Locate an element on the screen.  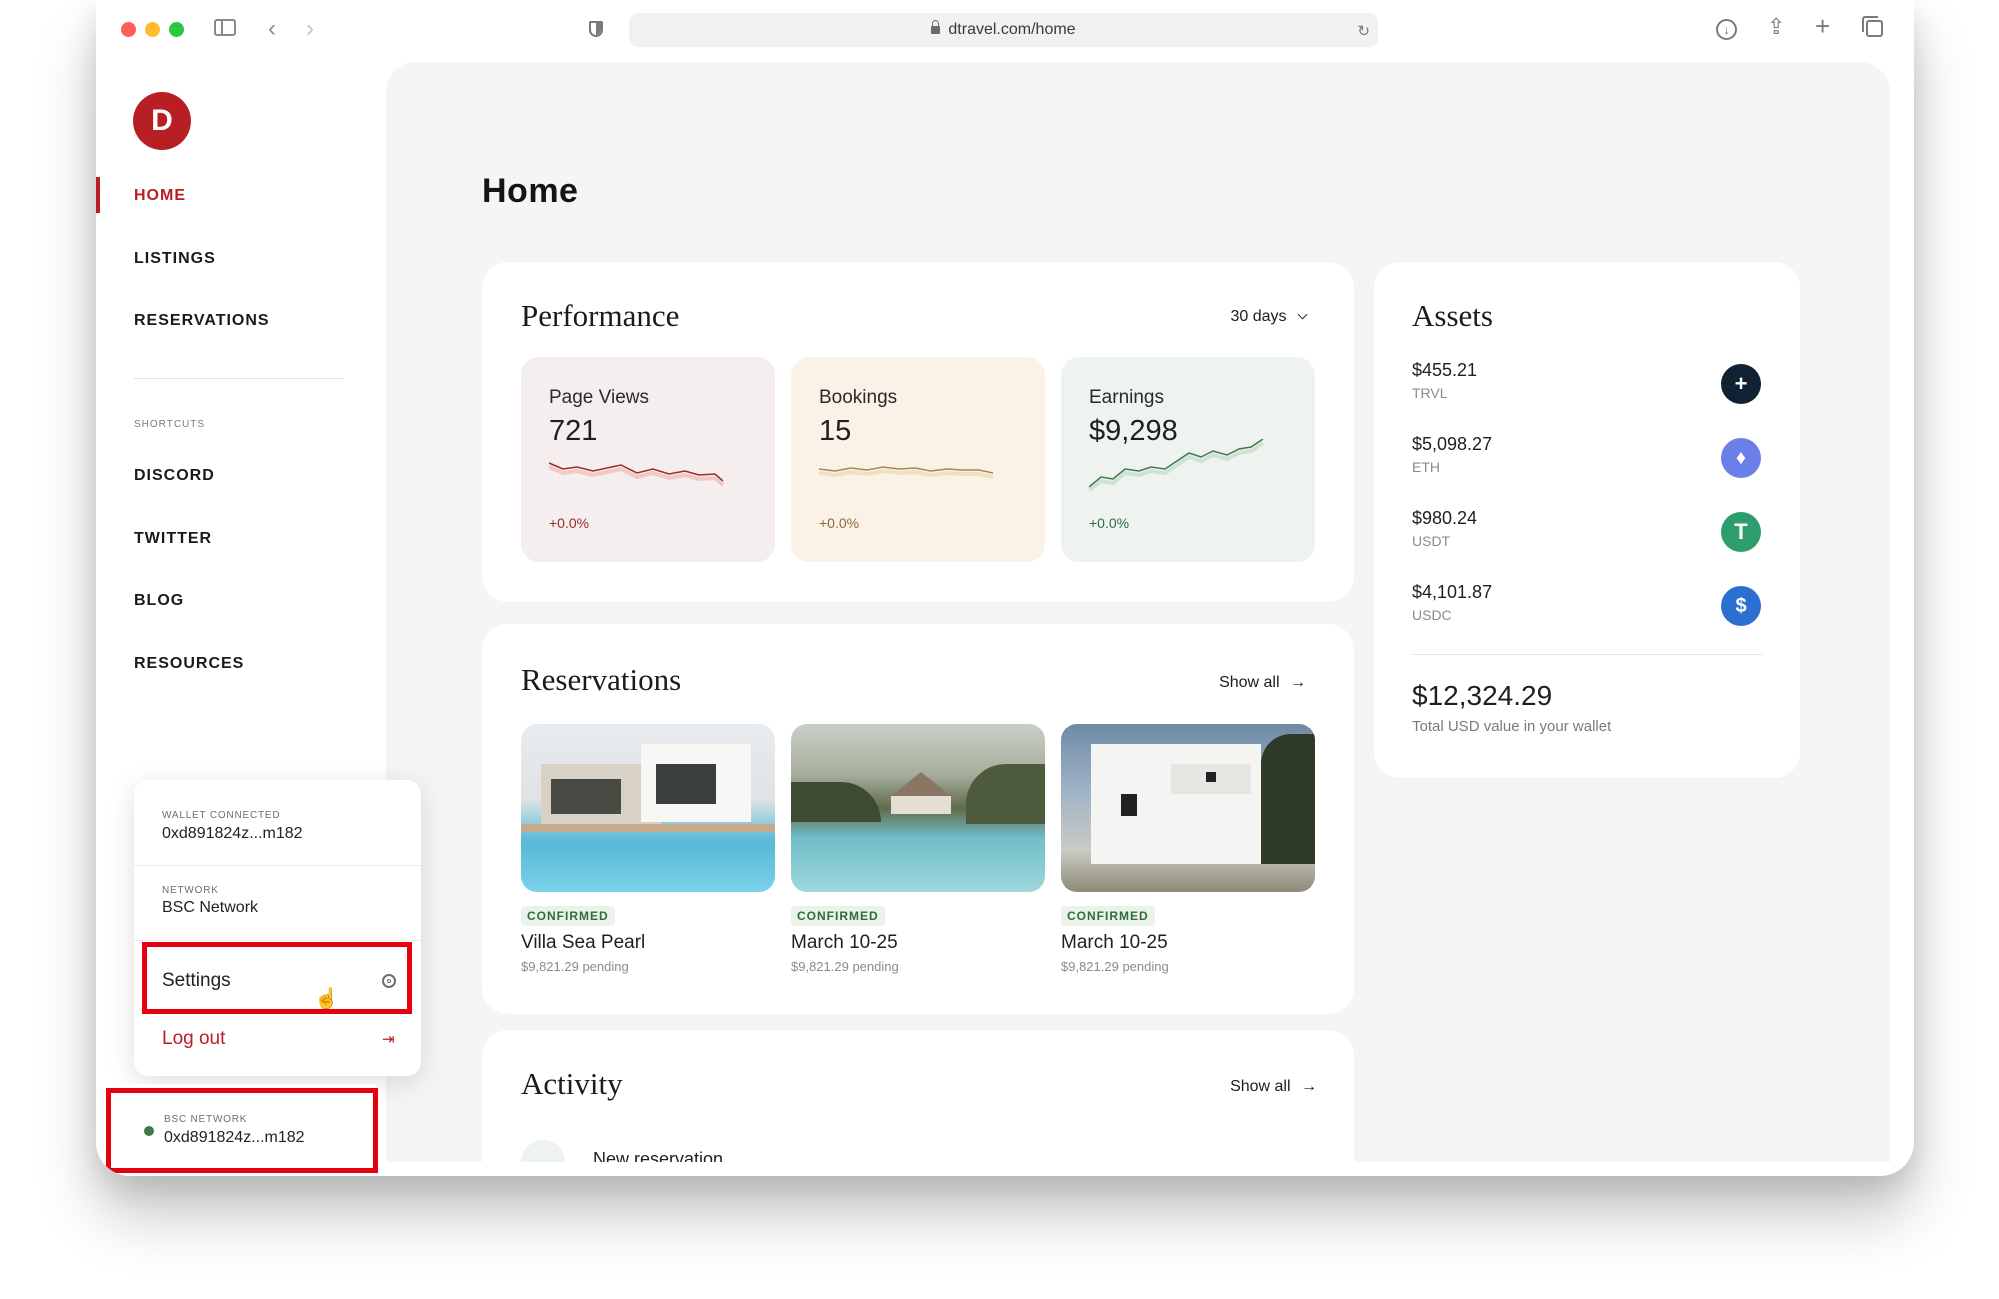
shortcuts-heading: SHORTCUTS is located at coordinates (170, 424).